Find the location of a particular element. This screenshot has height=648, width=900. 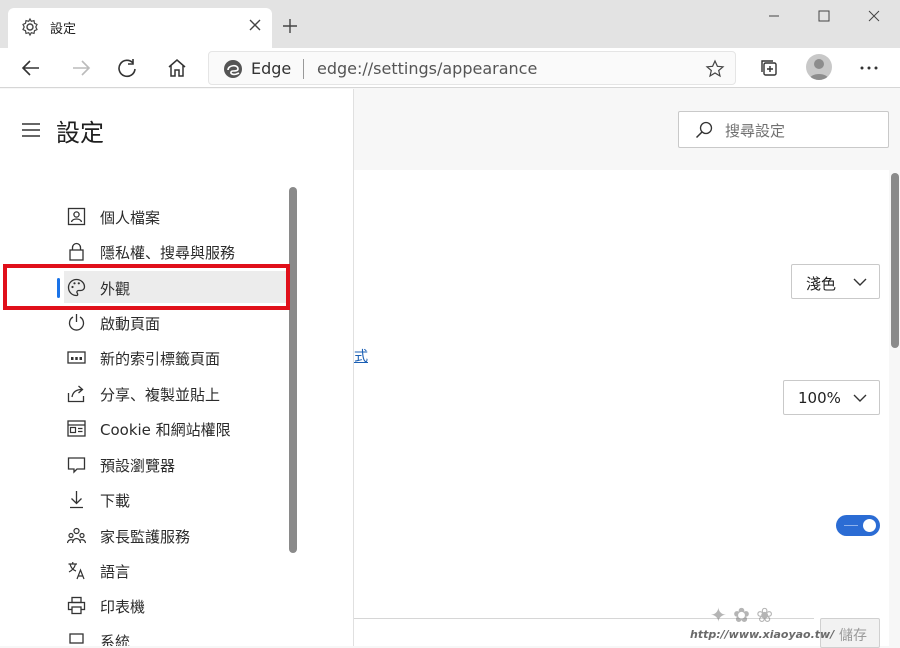

sidebar-item-family: 家長監護服務 is located at coordinates (176, 535).